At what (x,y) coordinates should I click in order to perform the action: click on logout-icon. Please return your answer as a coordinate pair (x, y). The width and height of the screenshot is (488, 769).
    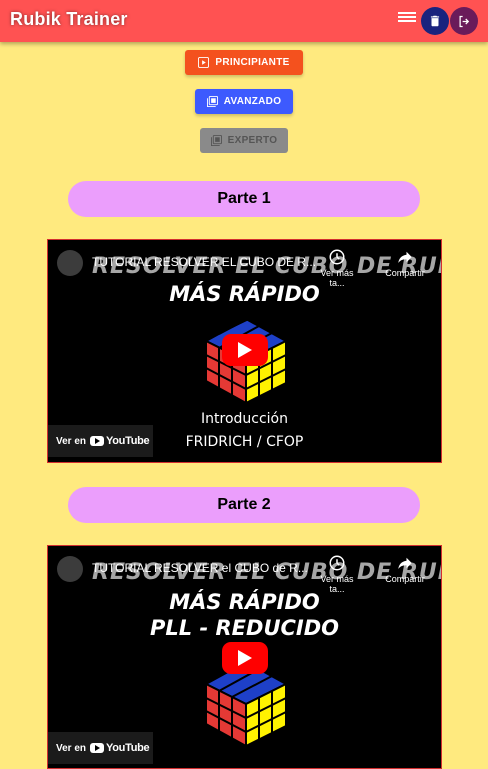
    Looking at the image, I should click on (464, 21).